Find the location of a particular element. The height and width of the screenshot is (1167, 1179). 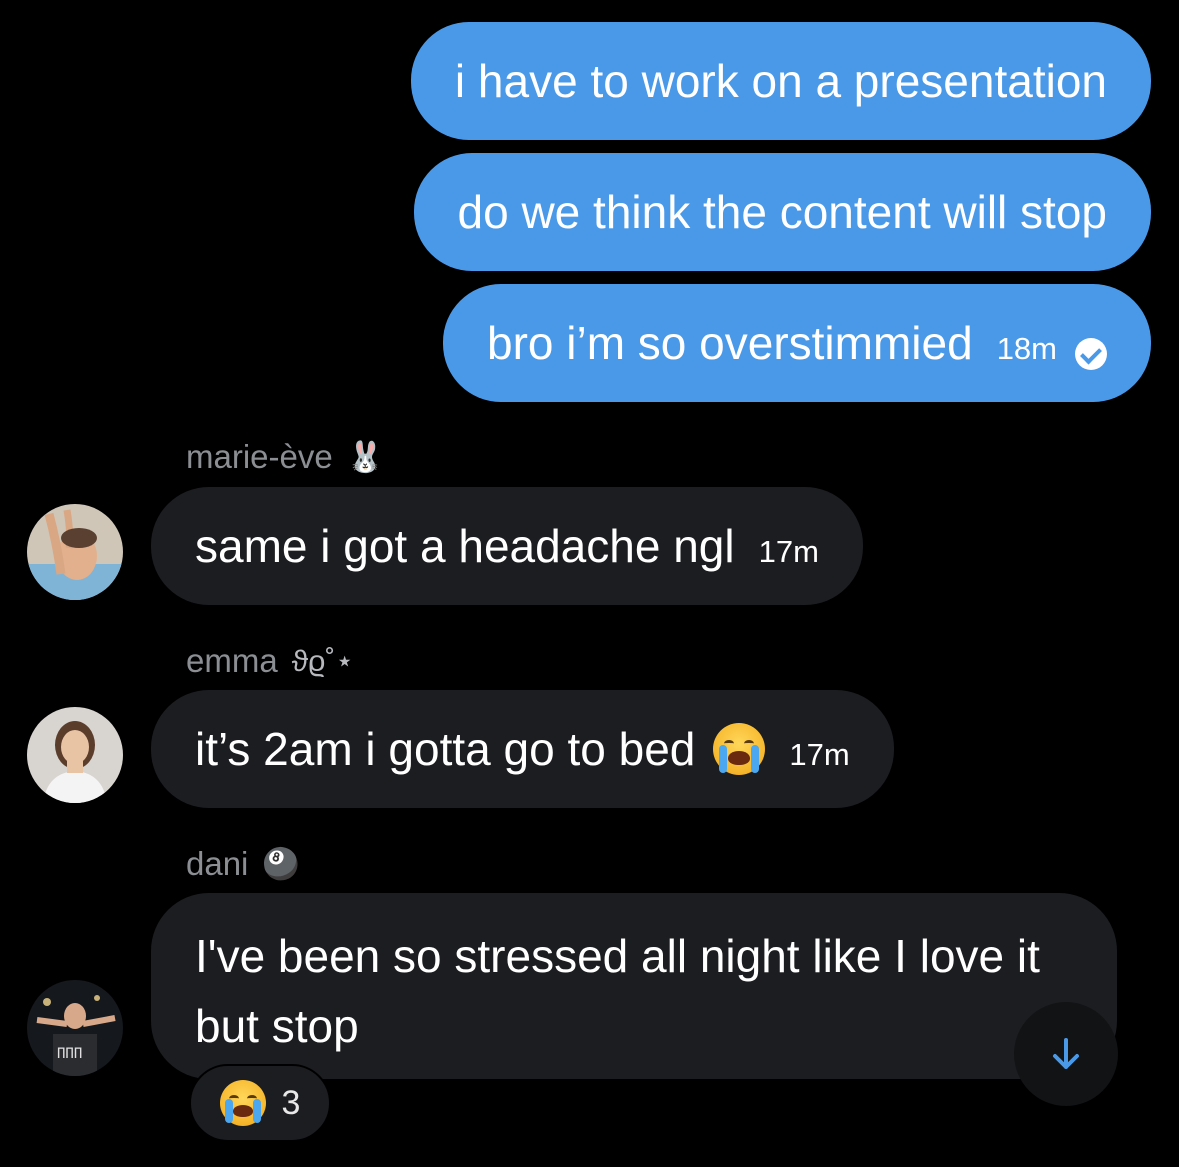

scroll-to-bottom-button is located at coordinates (1066, 1054).